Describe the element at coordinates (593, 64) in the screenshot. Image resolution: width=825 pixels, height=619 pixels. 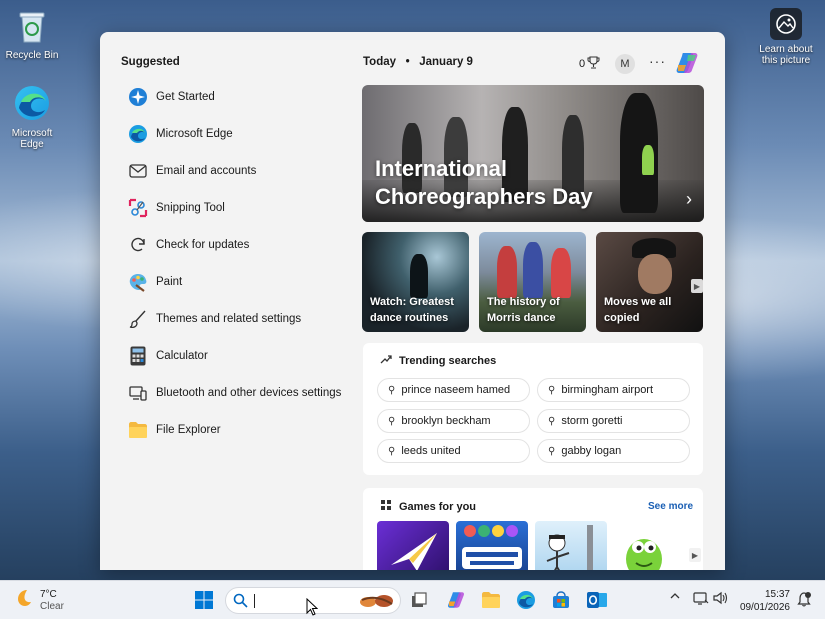
I see `trophy-icon` at that location.